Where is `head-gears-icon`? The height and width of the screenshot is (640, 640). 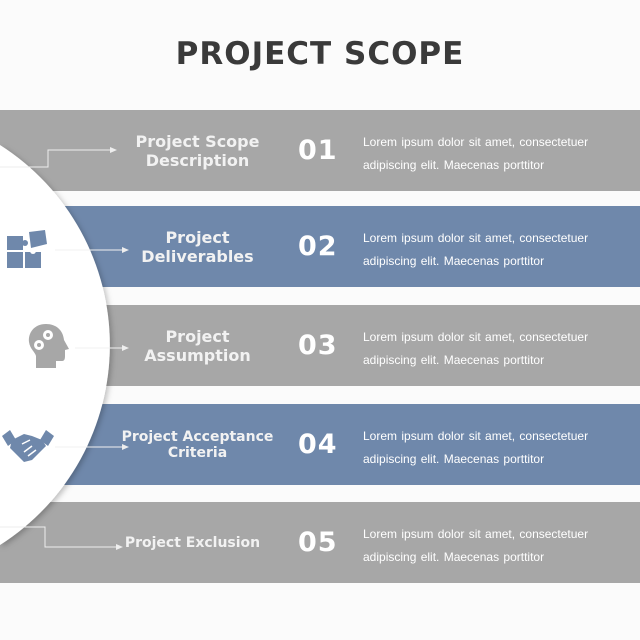 head-gears-icon is located at coordinates (48, 346).